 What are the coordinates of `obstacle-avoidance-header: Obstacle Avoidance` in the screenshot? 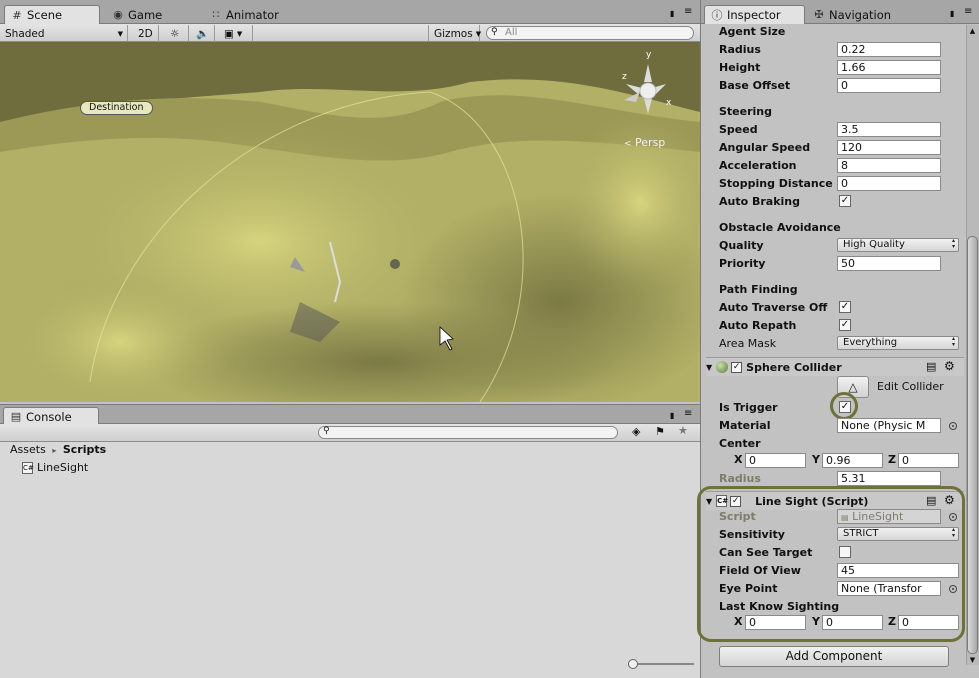 It's located at (780, 227).